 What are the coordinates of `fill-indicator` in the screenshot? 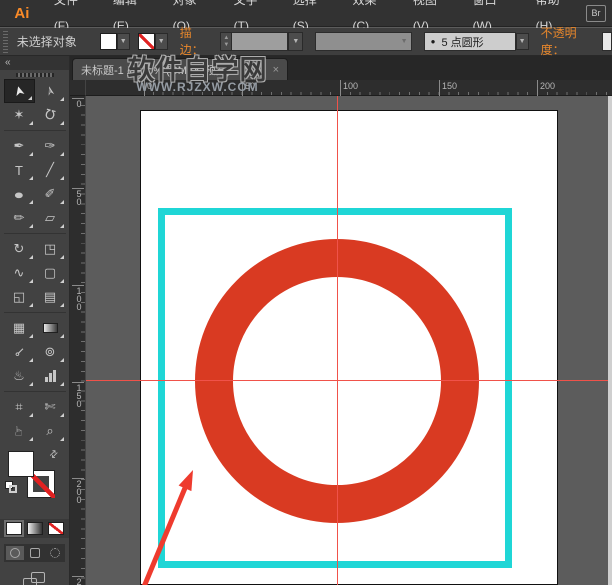 It's located at (21, 464).